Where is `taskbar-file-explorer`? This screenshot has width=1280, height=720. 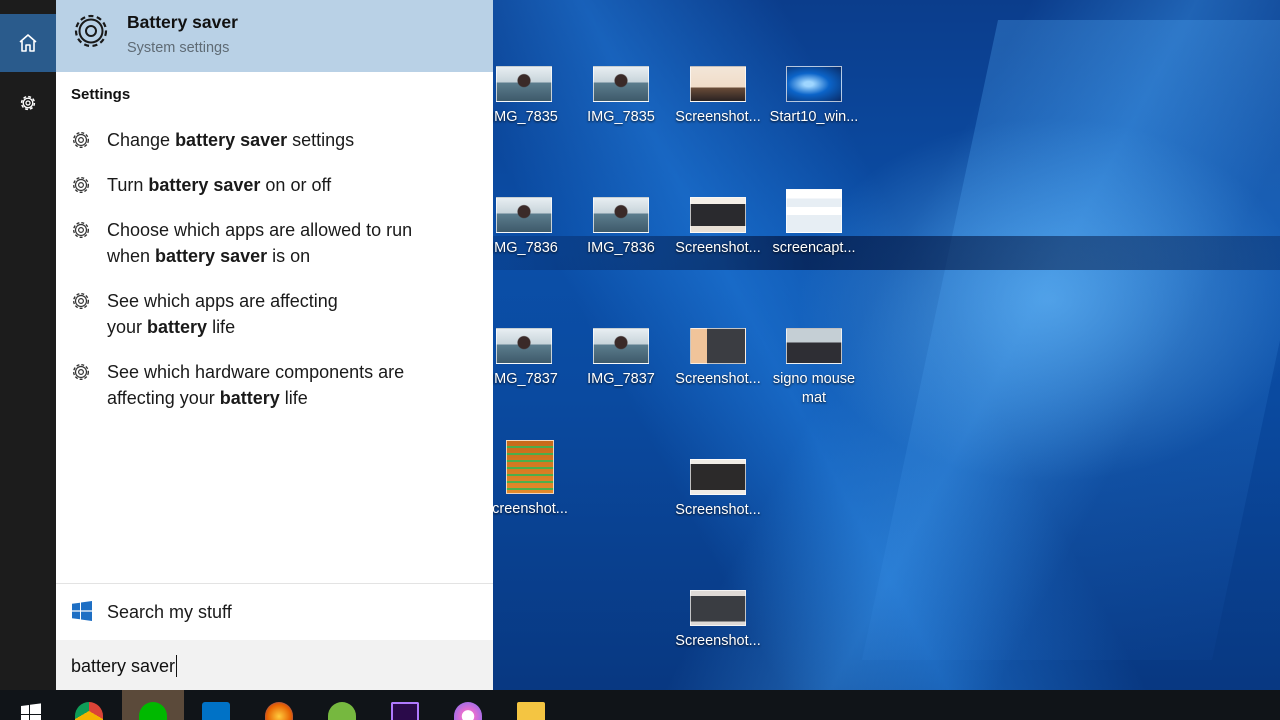
taskbar-file-explorer is located at coordinates (531, 705).